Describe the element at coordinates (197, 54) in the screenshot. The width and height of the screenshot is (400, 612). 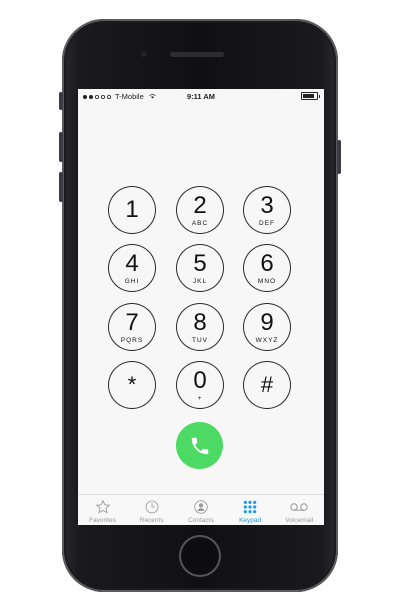
I see `earpiece-speaker` at that location.